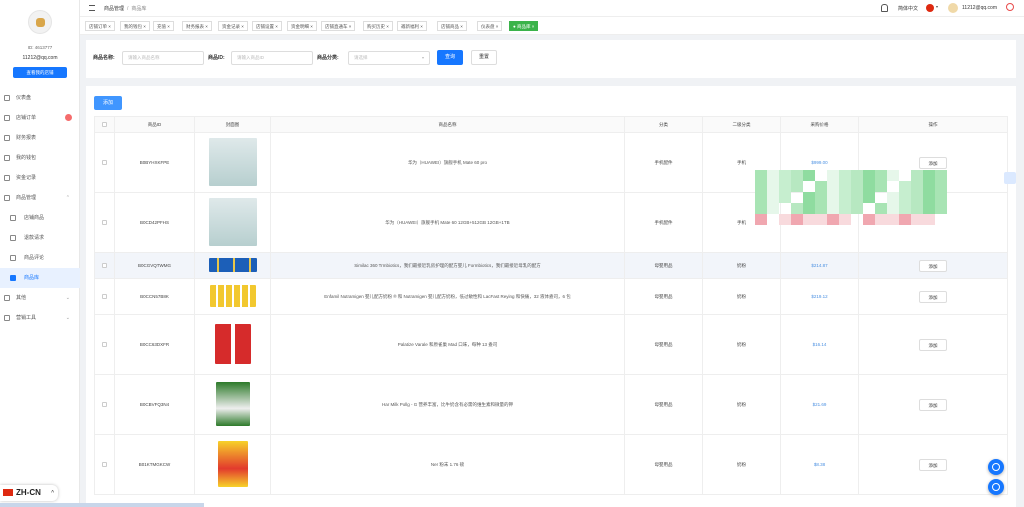  What do you see at coordinates (40, 278) in the screenshot?
I see `sidebar-item-9: 商品库` at bounding box center [40, 278].